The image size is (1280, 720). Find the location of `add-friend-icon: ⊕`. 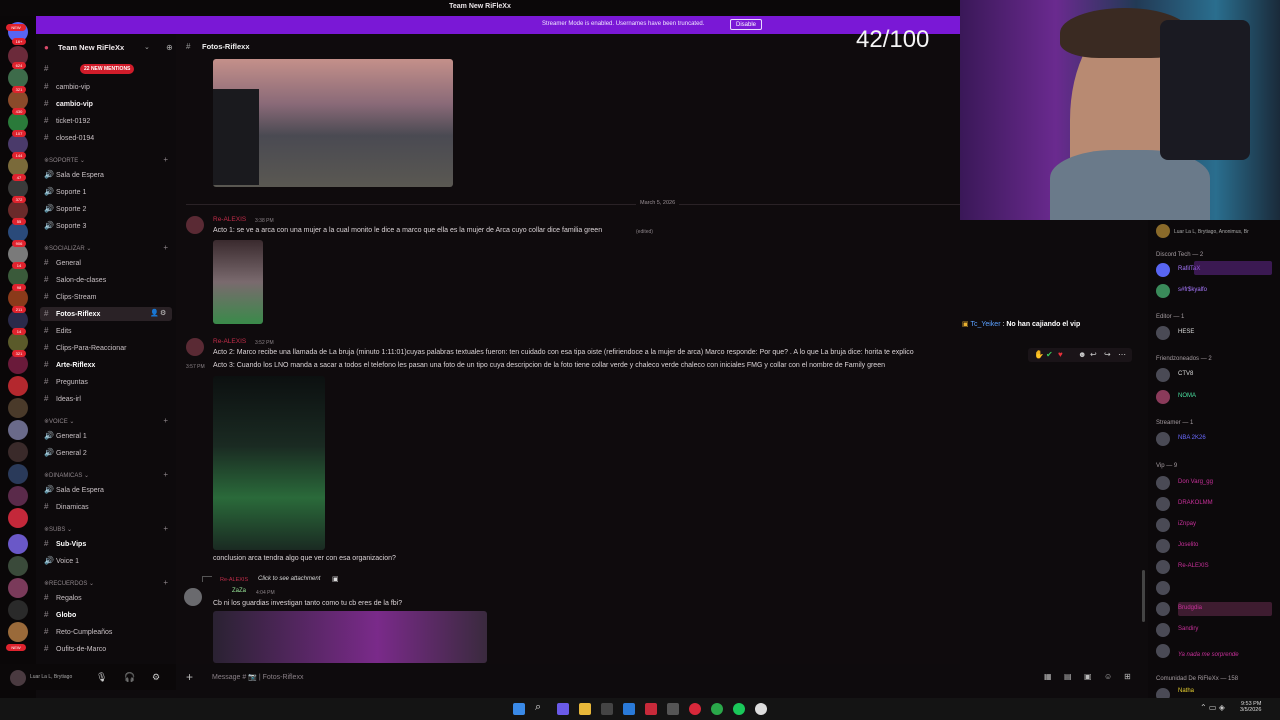

add-friend-icon: ⊕ is located at coordinates (169, 47).